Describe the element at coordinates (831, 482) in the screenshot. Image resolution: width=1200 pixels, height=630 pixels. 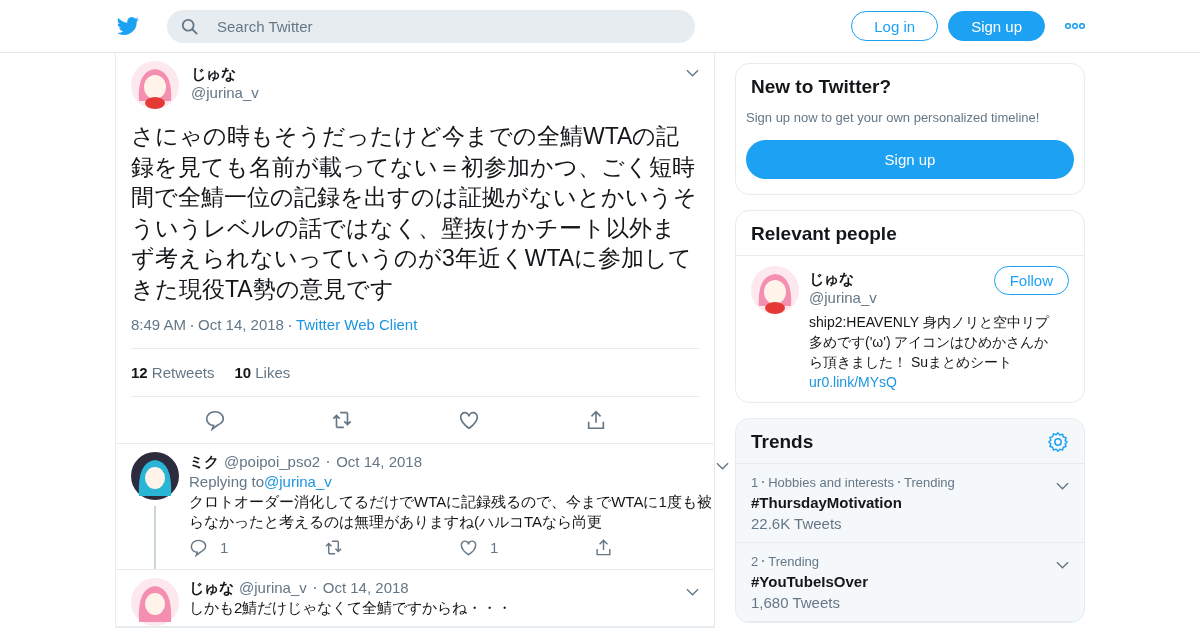
I see `trend-context: Hobbies and interests` at that location.